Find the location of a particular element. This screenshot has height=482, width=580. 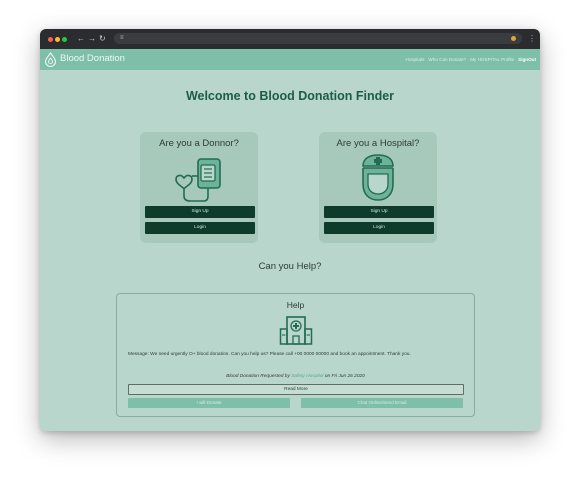

donor-signup-button: Sign Up is located at coordinates (200, 212).